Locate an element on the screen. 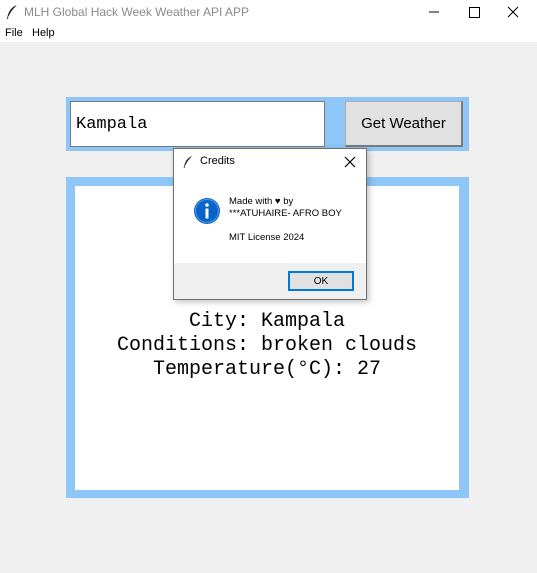 The width and height of the screenshot is (537, 573). minimize-icon is located at coordinates (434, 12).